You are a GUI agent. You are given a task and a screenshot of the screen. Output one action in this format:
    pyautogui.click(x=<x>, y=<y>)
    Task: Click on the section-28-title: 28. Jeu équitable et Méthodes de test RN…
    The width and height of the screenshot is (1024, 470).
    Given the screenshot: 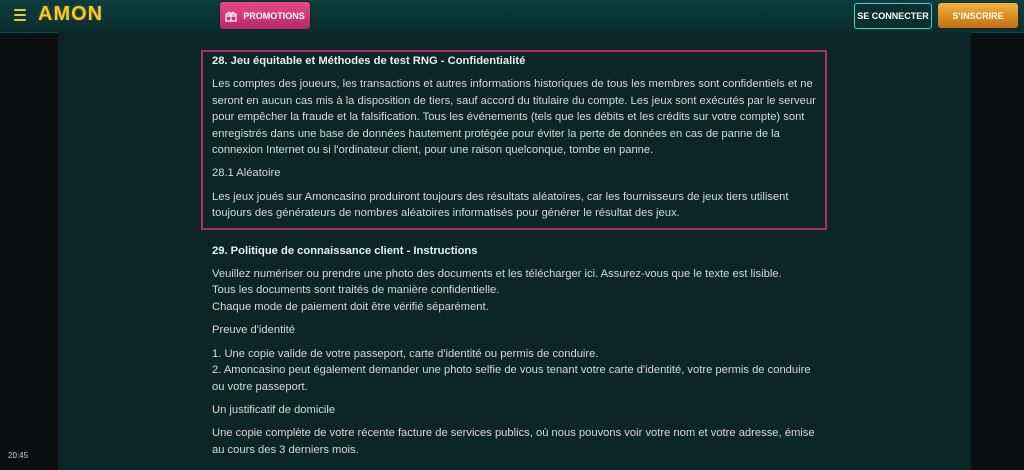 What is the action you would take?
    pyautogui.click(x=369, y=61)
    